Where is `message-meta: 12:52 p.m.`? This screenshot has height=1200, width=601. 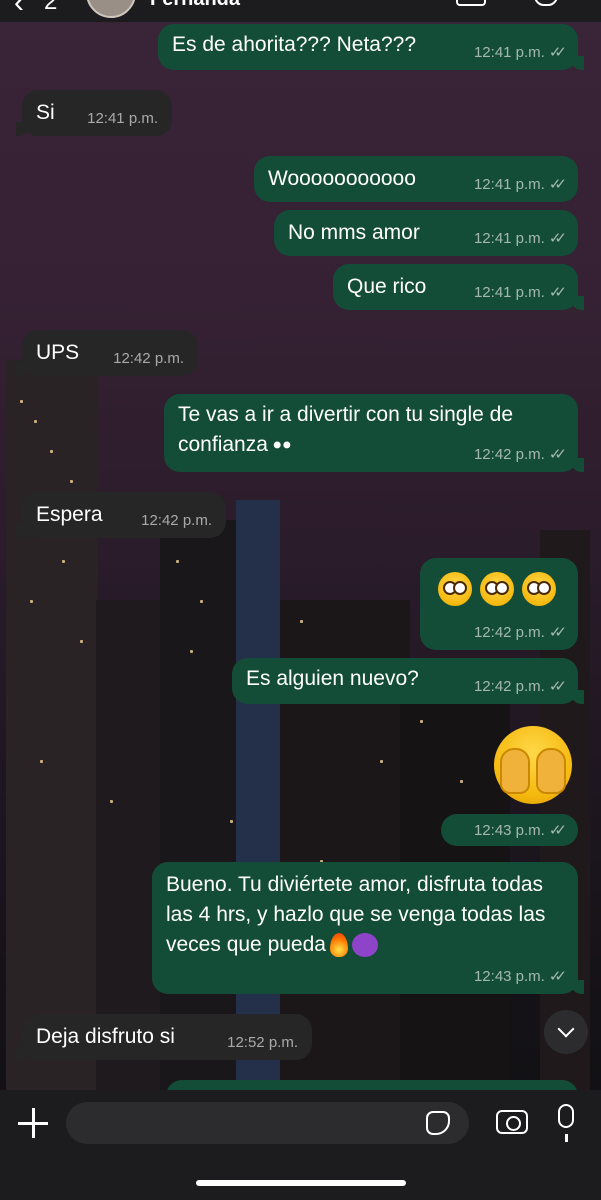
message-meta: 12:52 p.m. is located at coordinates (262, 1043).